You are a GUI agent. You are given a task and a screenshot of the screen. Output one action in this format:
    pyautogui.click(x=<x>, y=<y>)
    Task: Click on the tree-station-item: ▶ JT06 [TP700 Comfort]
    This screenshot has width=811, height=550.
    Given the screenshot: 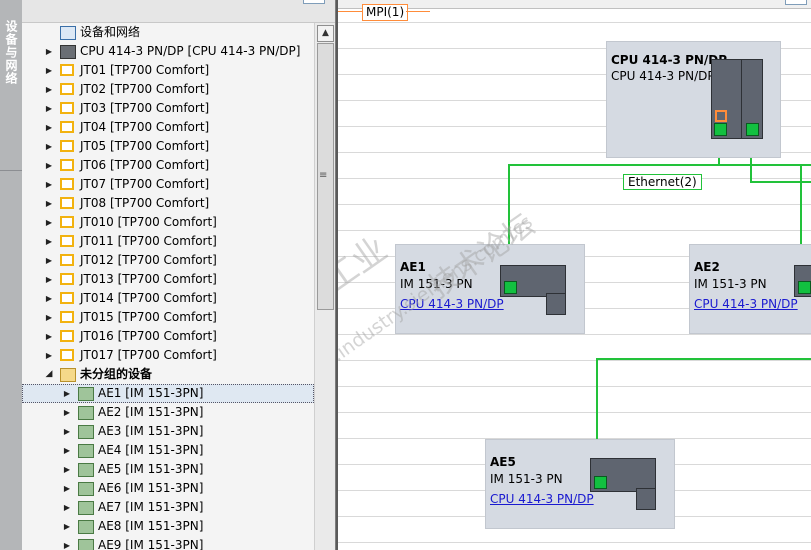 What is the action you would take?
    pyautogui.click(x=168, y=165)
    